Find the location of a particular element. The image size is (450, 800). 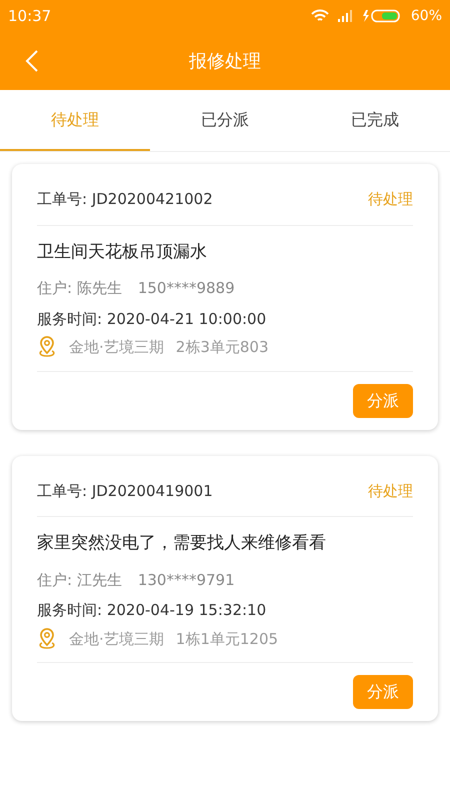

order-number: 工单号: JD20200421002 is located at coordinates (125, 199).